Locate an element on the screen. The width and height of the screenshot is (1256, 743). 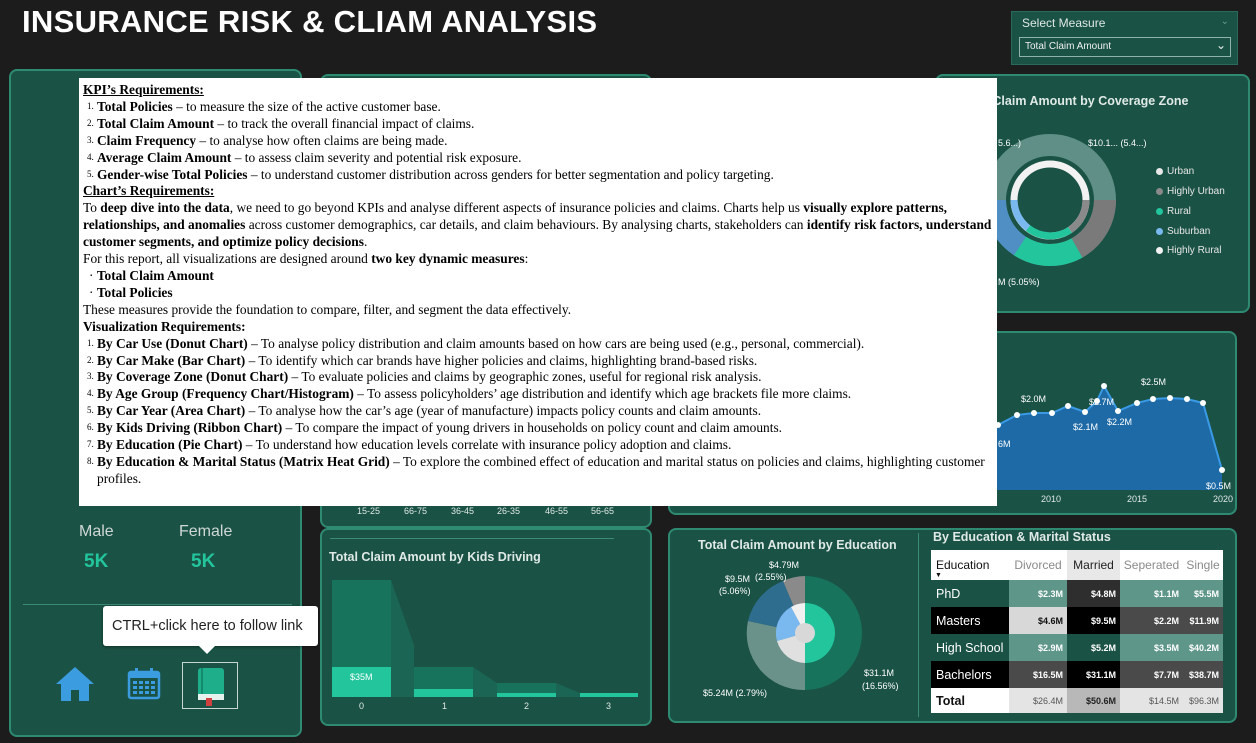
table-row: PhD $2.3M $4.8M $1.1M $5.5M is located at coordinates (1079, 593).